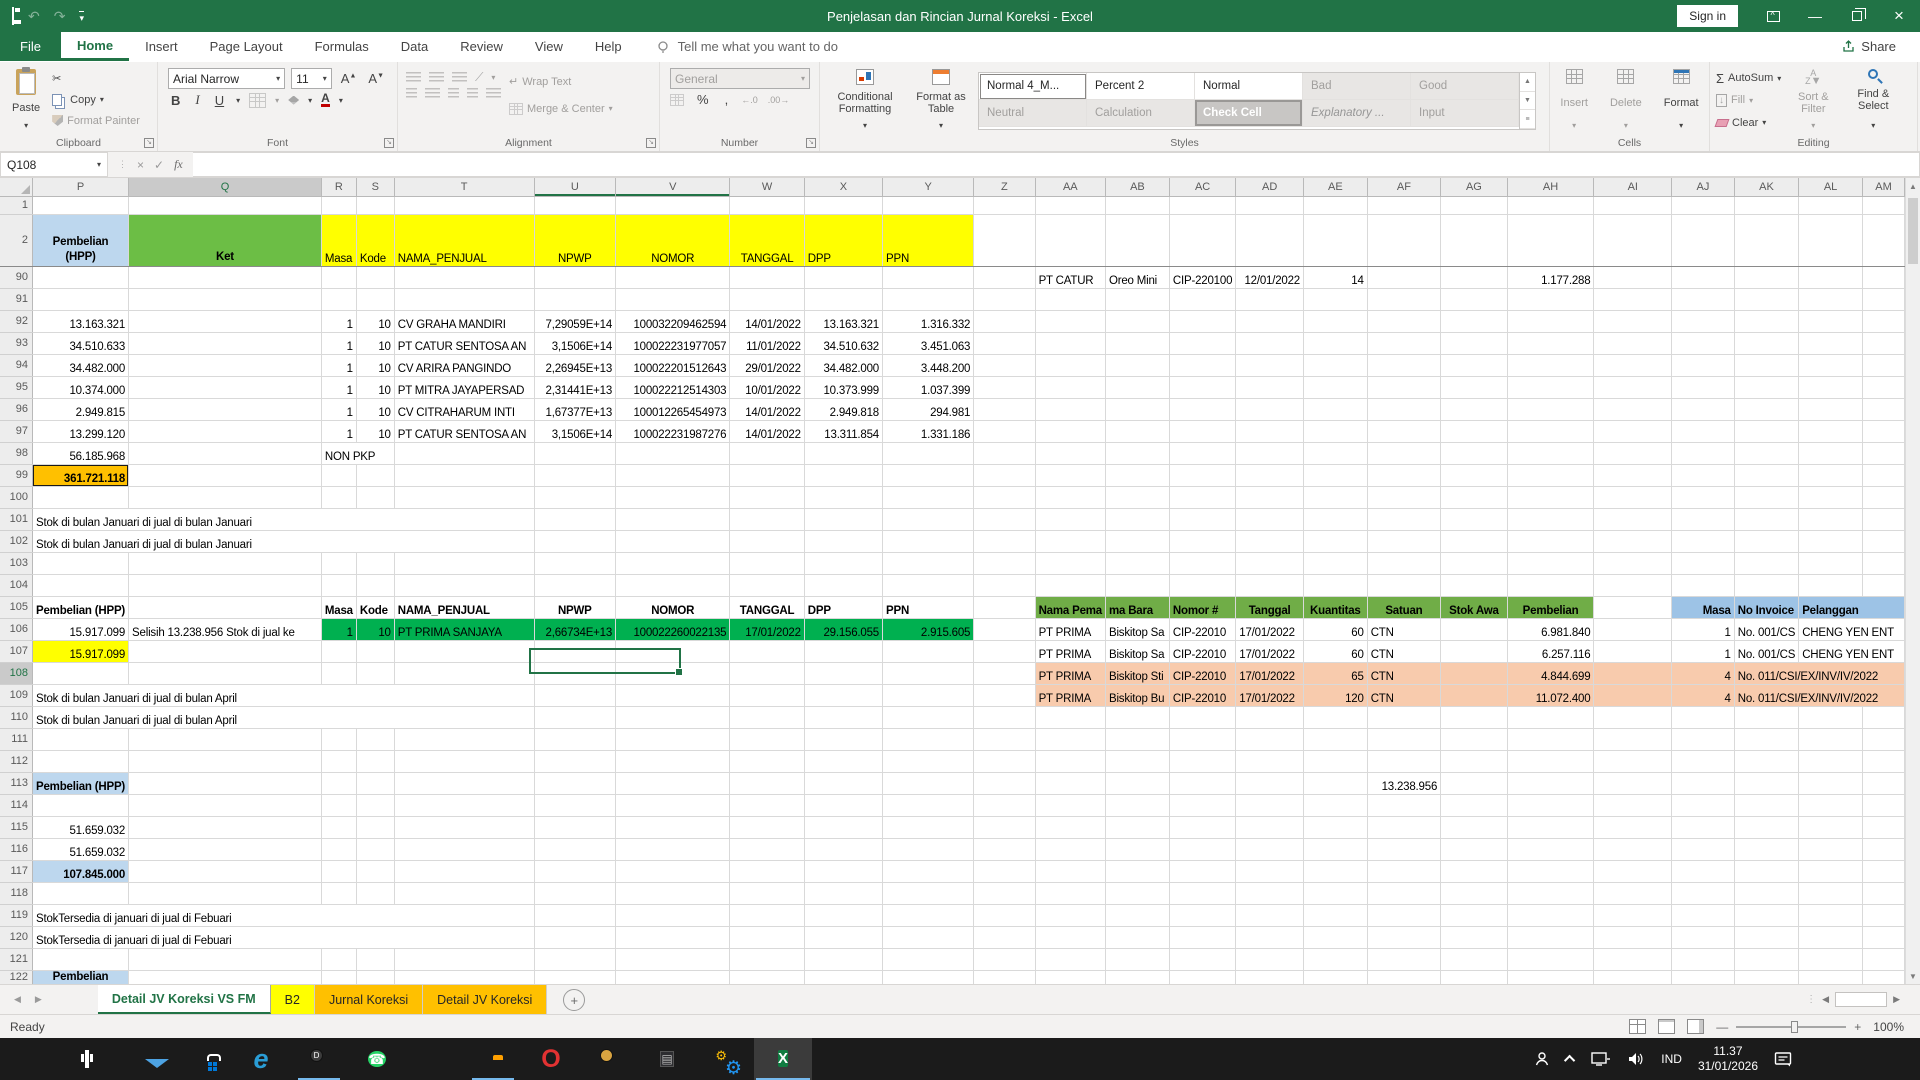  Describe the element at coordinates (1703, 959) in the screenshot. I see `cell-AJ121` at that location.